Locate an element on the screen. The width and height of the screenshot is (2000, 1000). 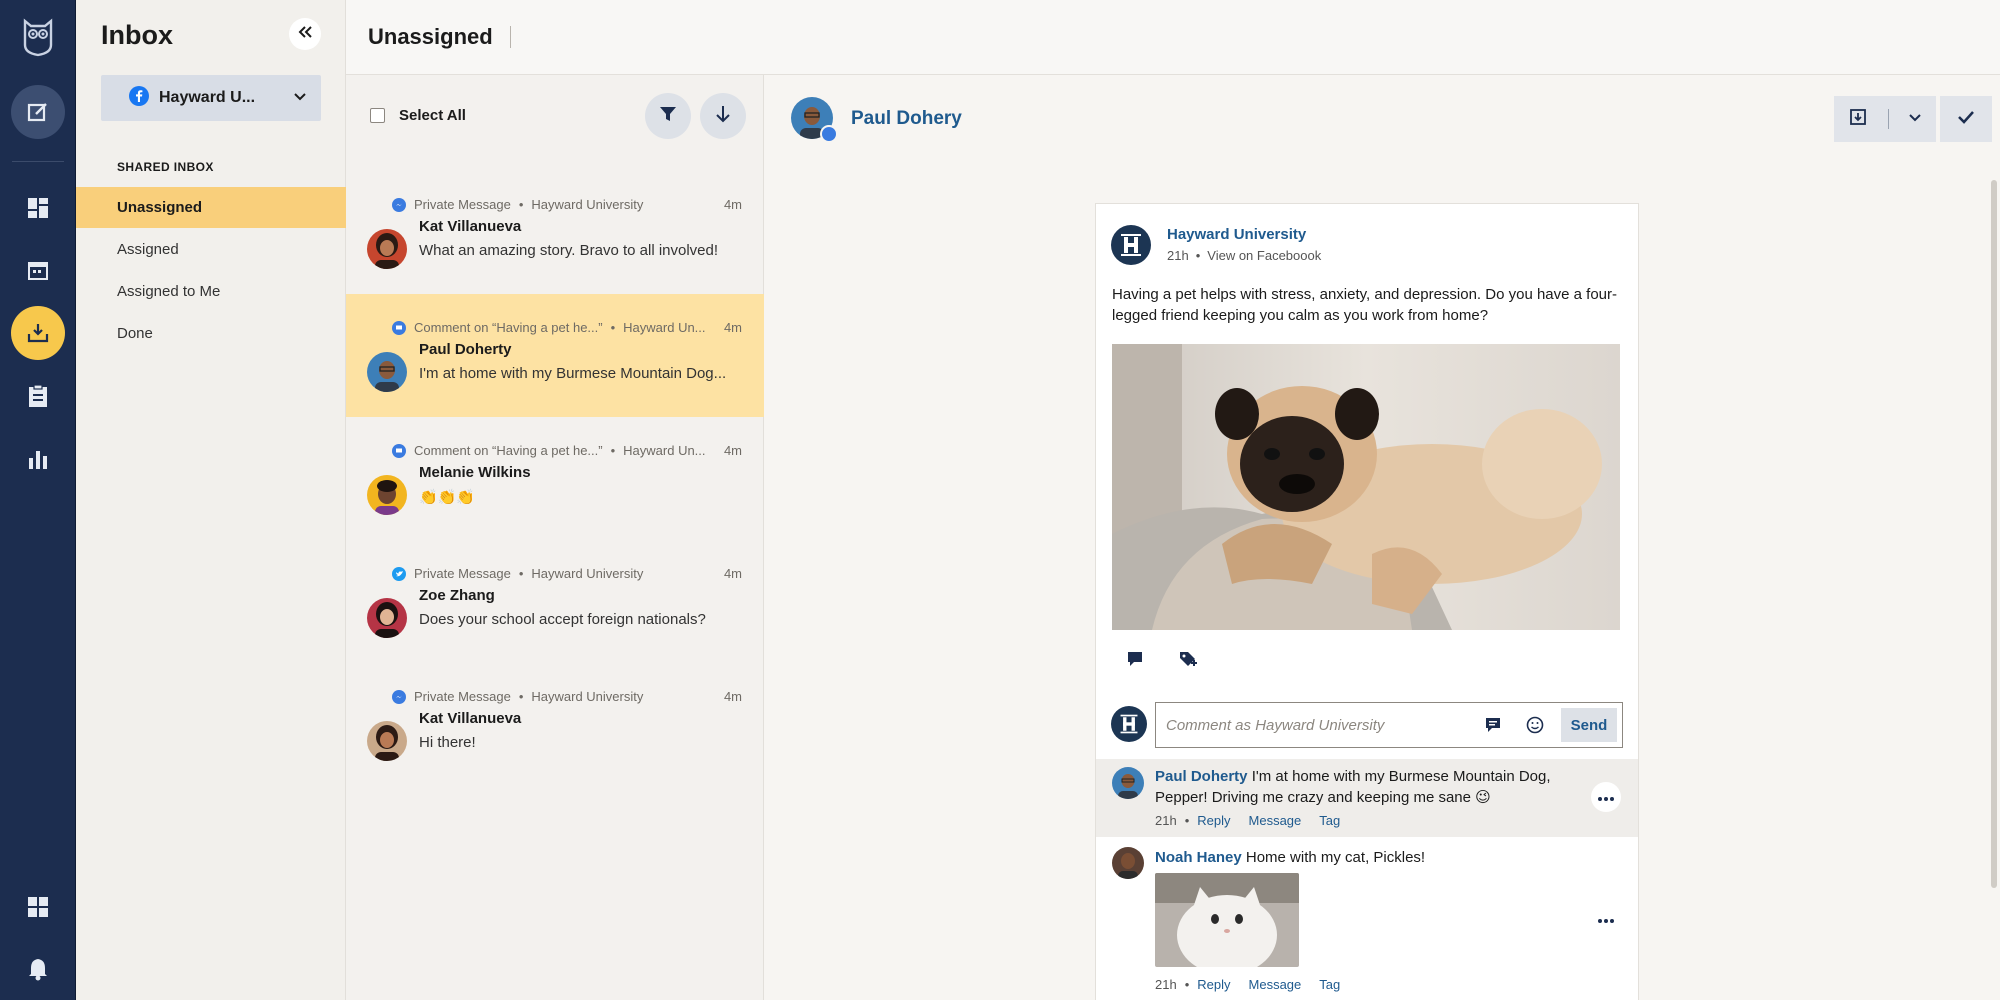
assign-icon is located at coordinates (1858, 119).